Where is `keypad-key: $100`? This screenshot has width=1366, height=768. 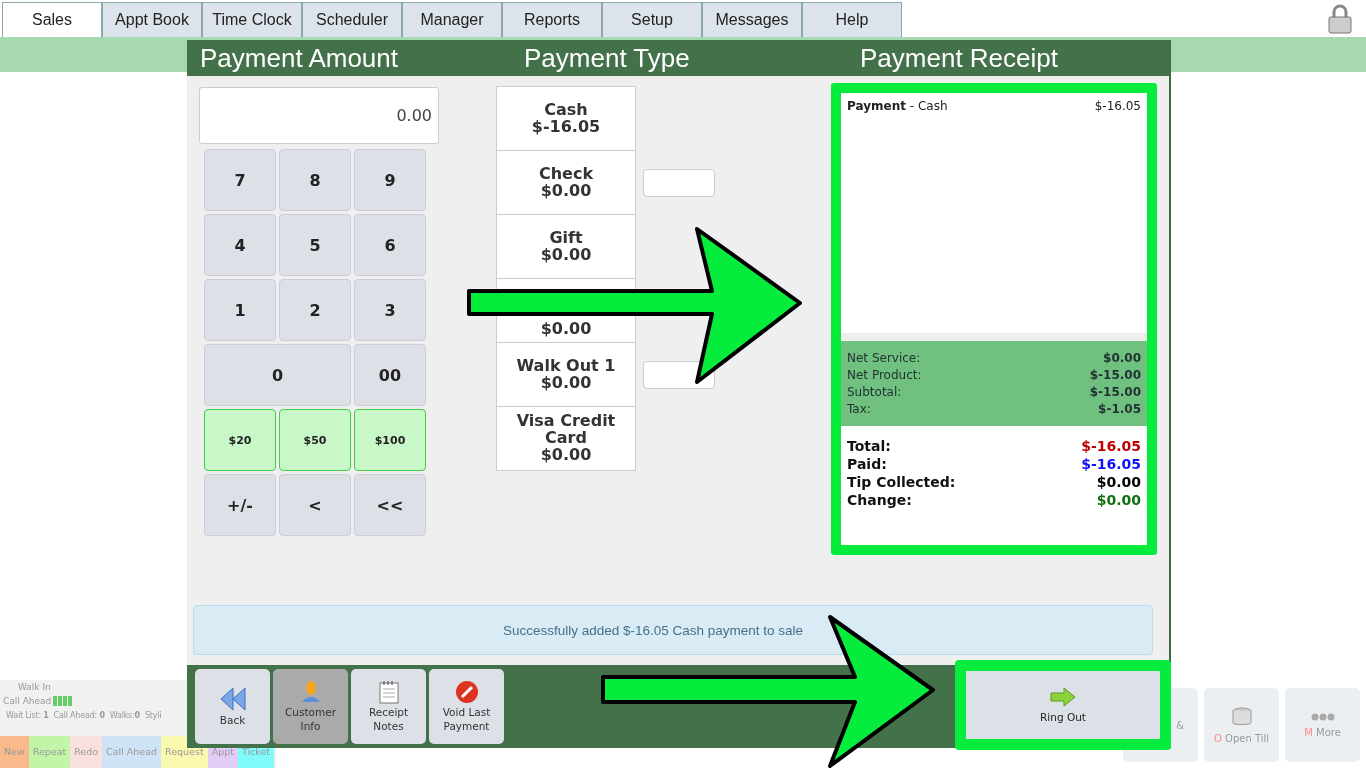 keypad-key: $100 is located at coordinates (390, 440).